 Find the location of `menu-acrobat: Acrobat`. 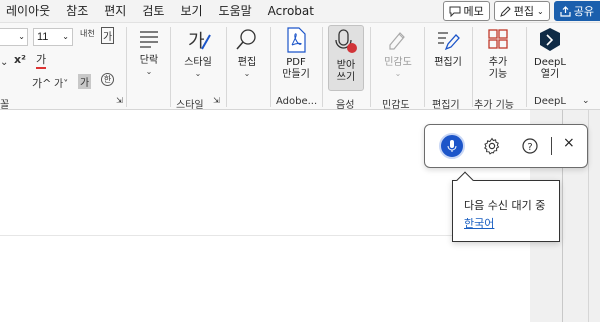

menu-acrobat: Acrobat is located at coordinates (291, 11).